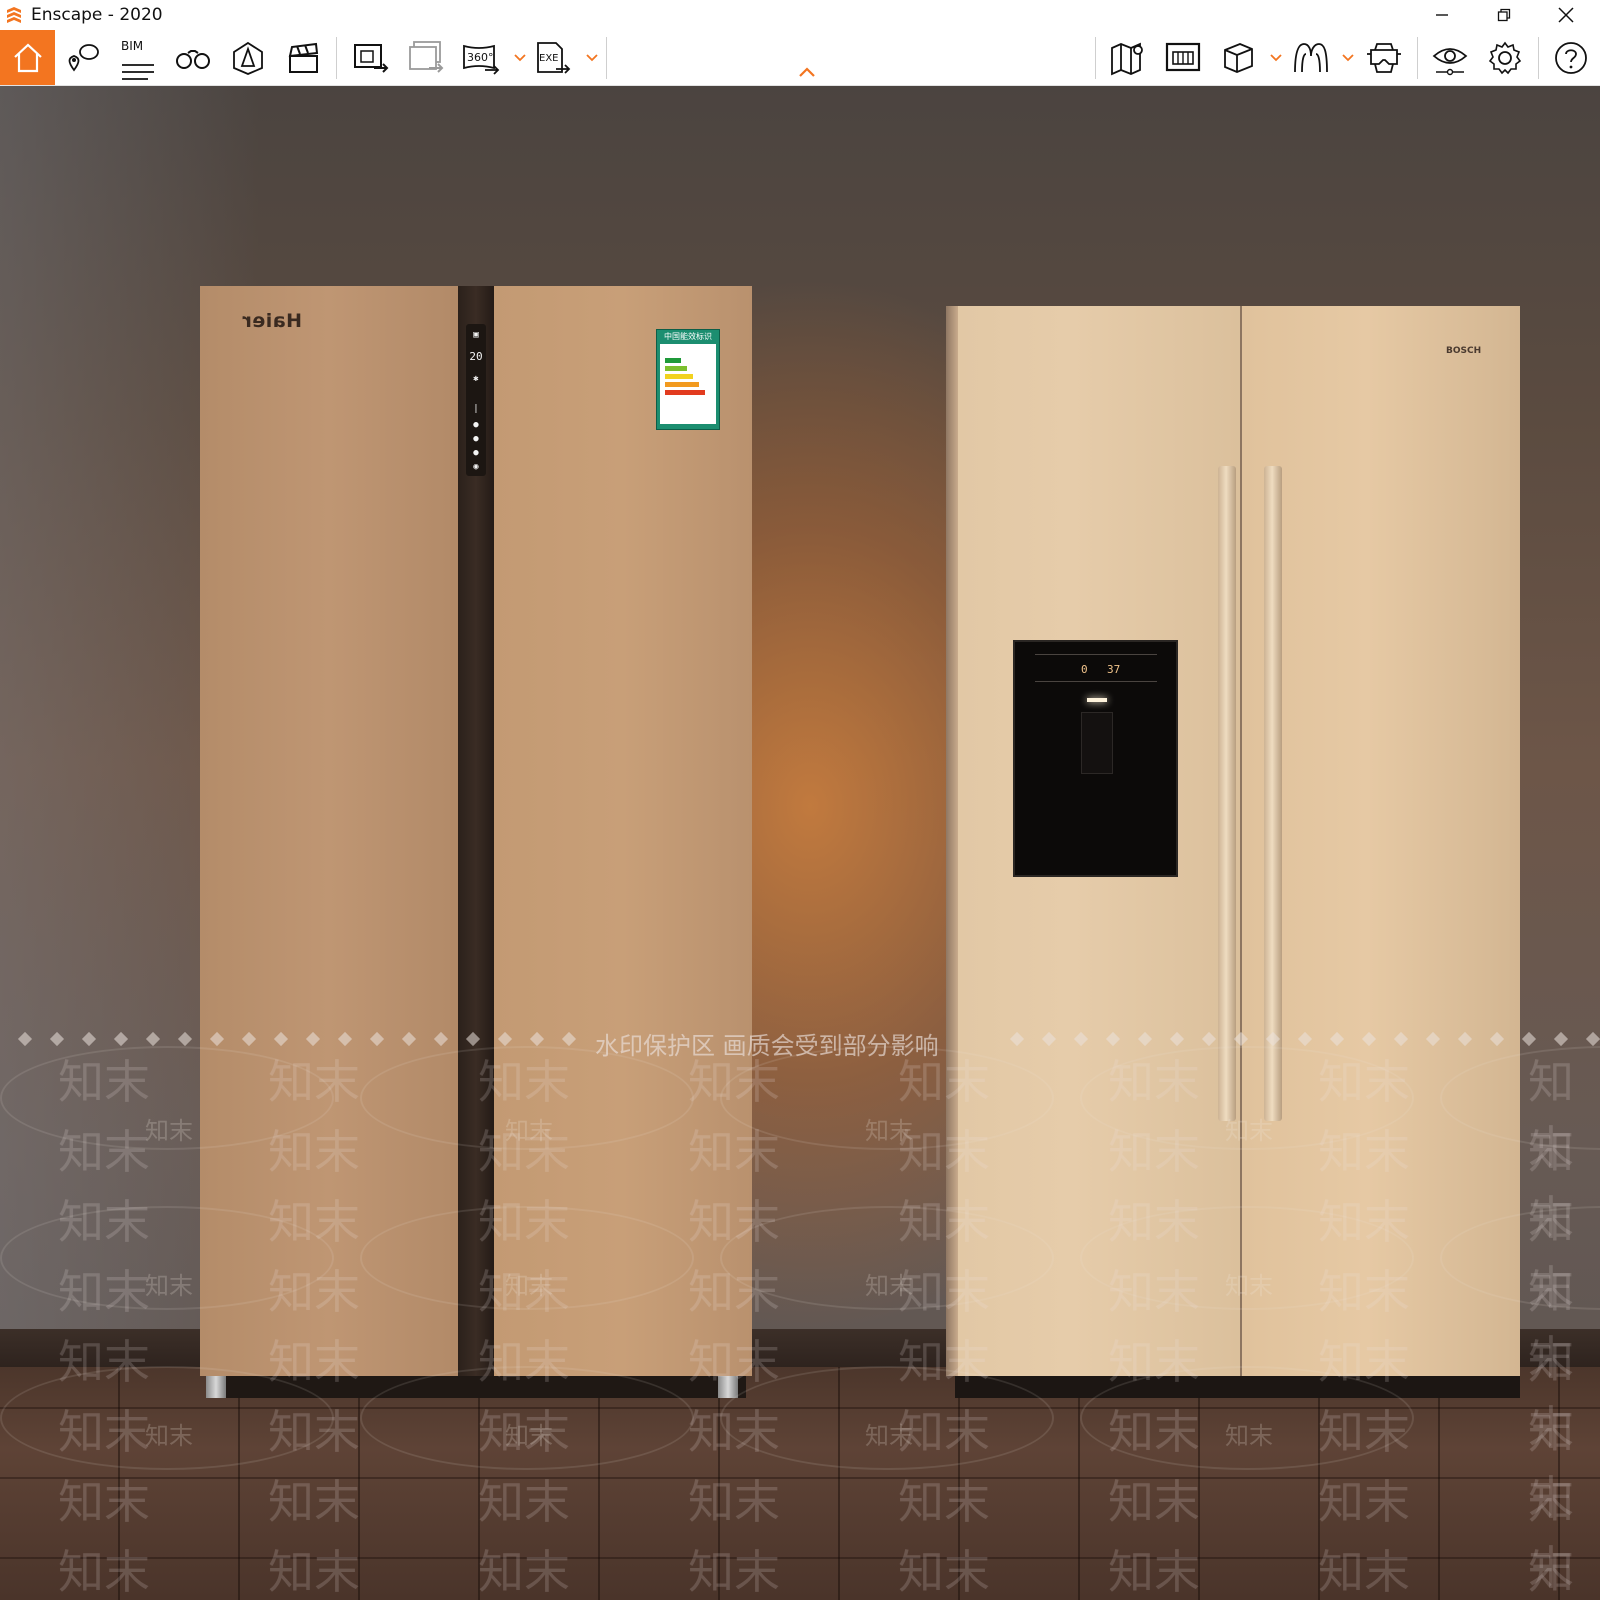  I want to click on home-icon, so click(27, 57).